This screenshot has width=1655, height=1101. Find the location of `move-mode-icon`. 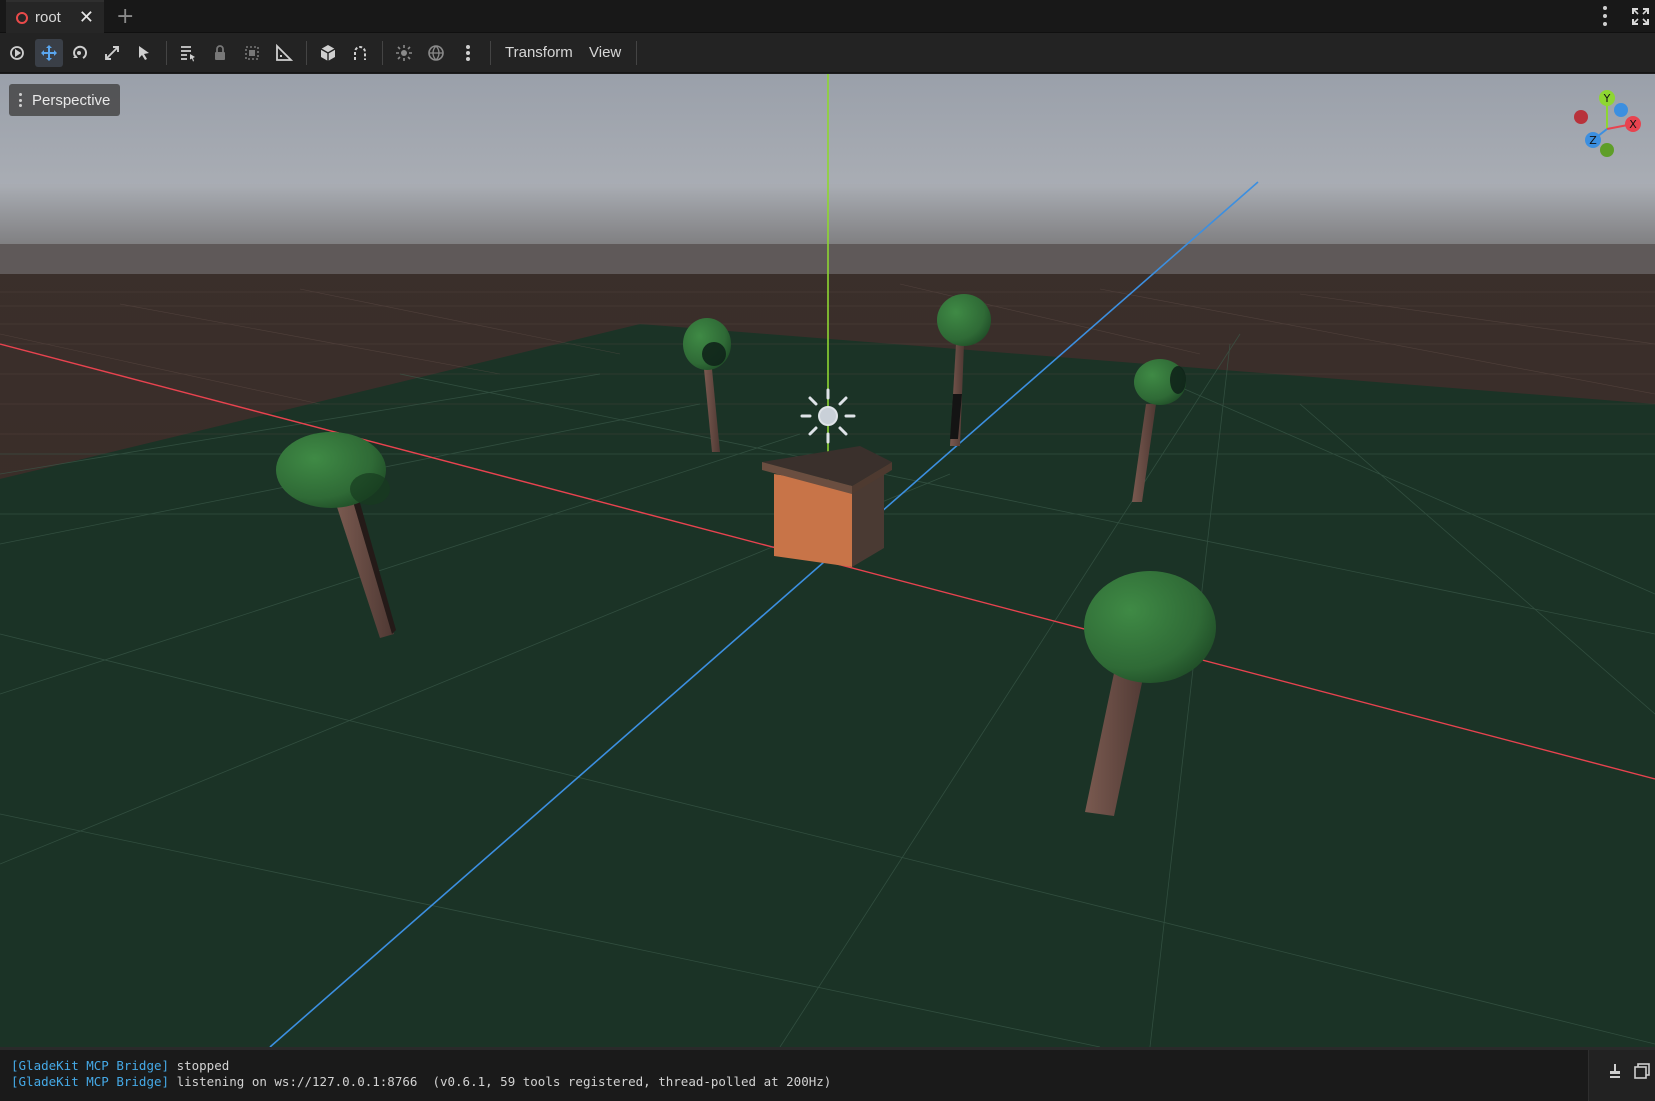

move-mode-icon is located at coordinates (49, 53).